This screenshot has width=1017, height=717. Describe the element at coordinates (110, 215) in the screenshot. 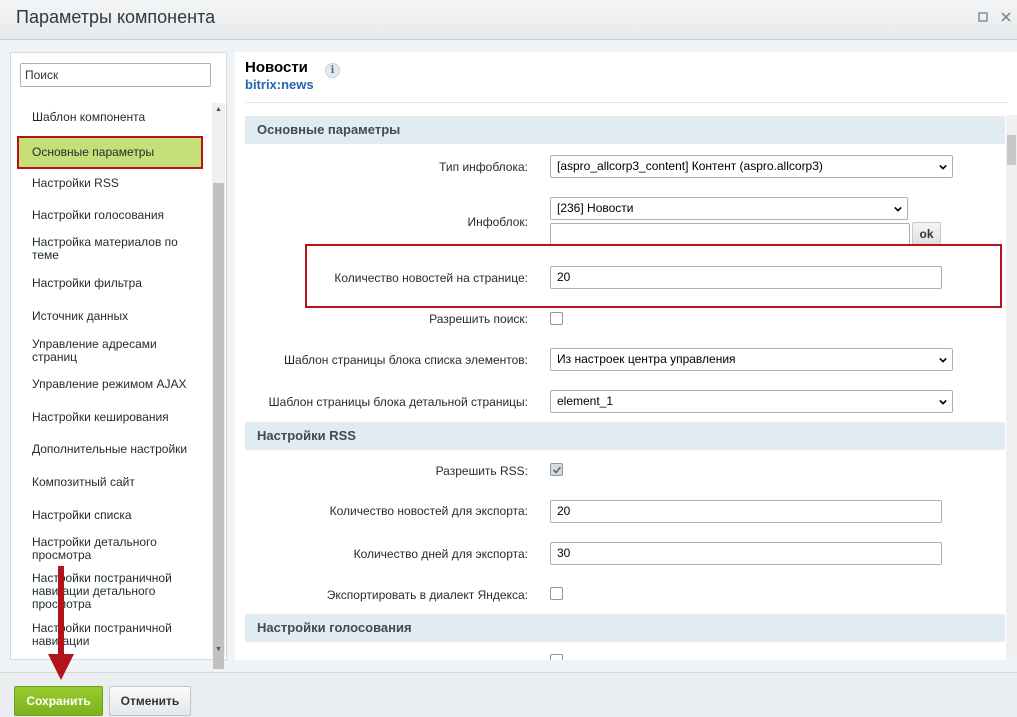

I see `sidebar-item-voting: Настройки голосования` at that location.